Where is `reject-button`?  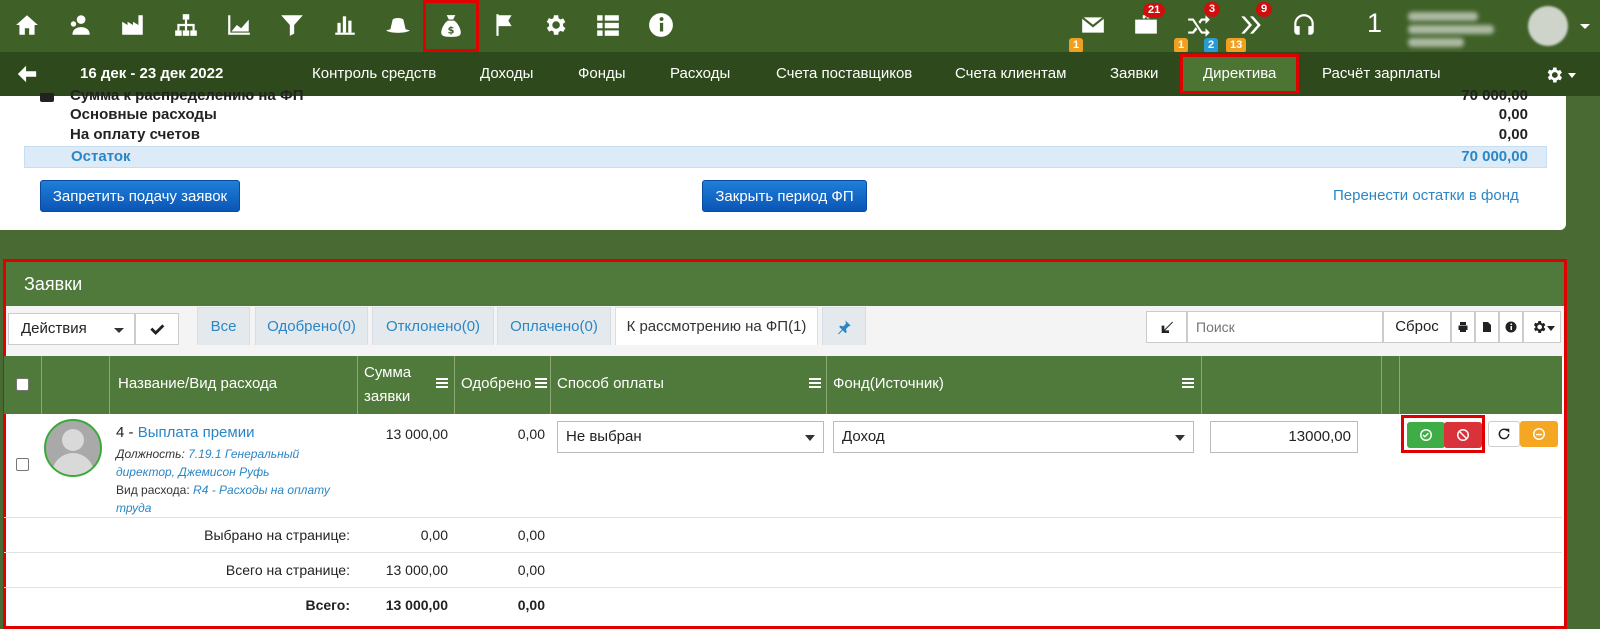 reject-button is located at coordinates (1463, 435).